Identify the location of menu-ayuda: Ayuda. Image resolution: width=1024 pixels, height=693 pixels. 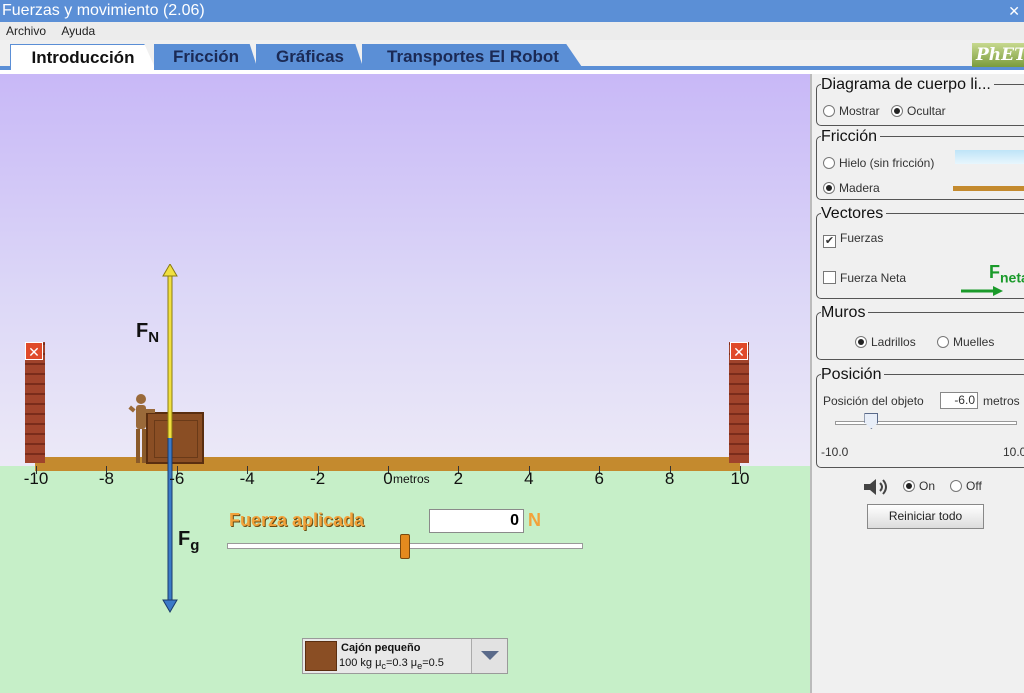
(78, 31).